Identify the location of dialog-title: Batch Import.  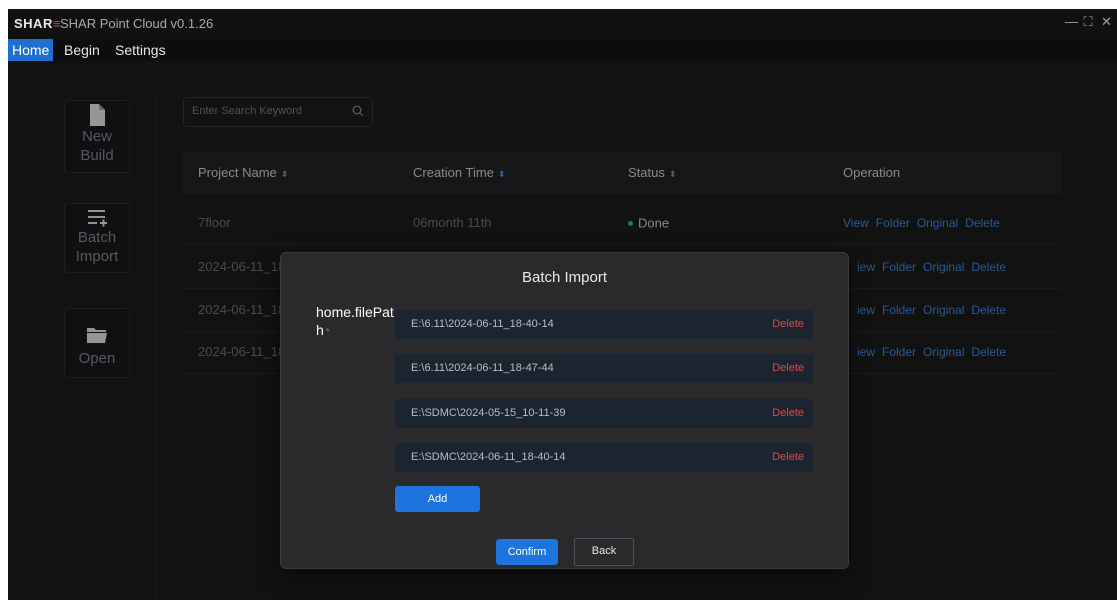
(564, 277).